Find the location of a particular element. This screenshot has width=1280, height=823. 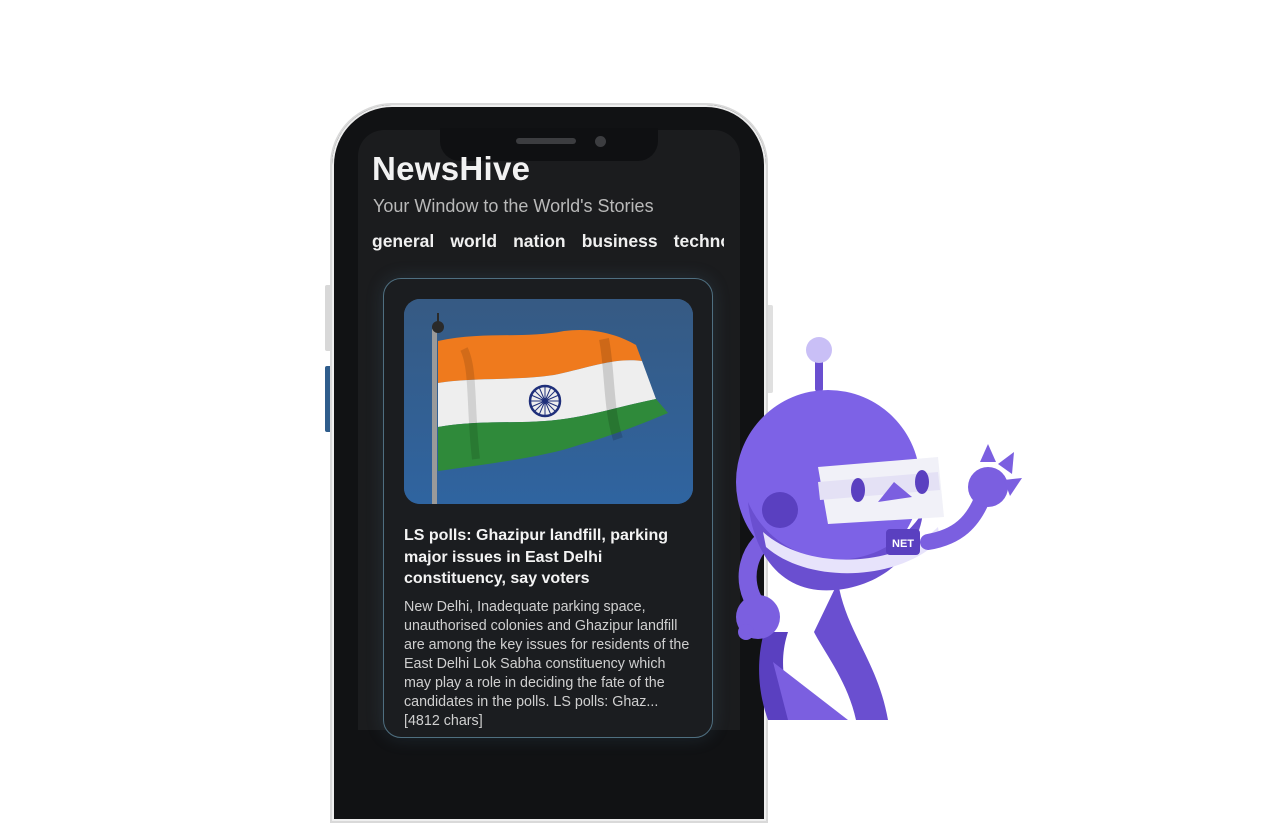

speaker-grille is located at coordinates (546, 141).